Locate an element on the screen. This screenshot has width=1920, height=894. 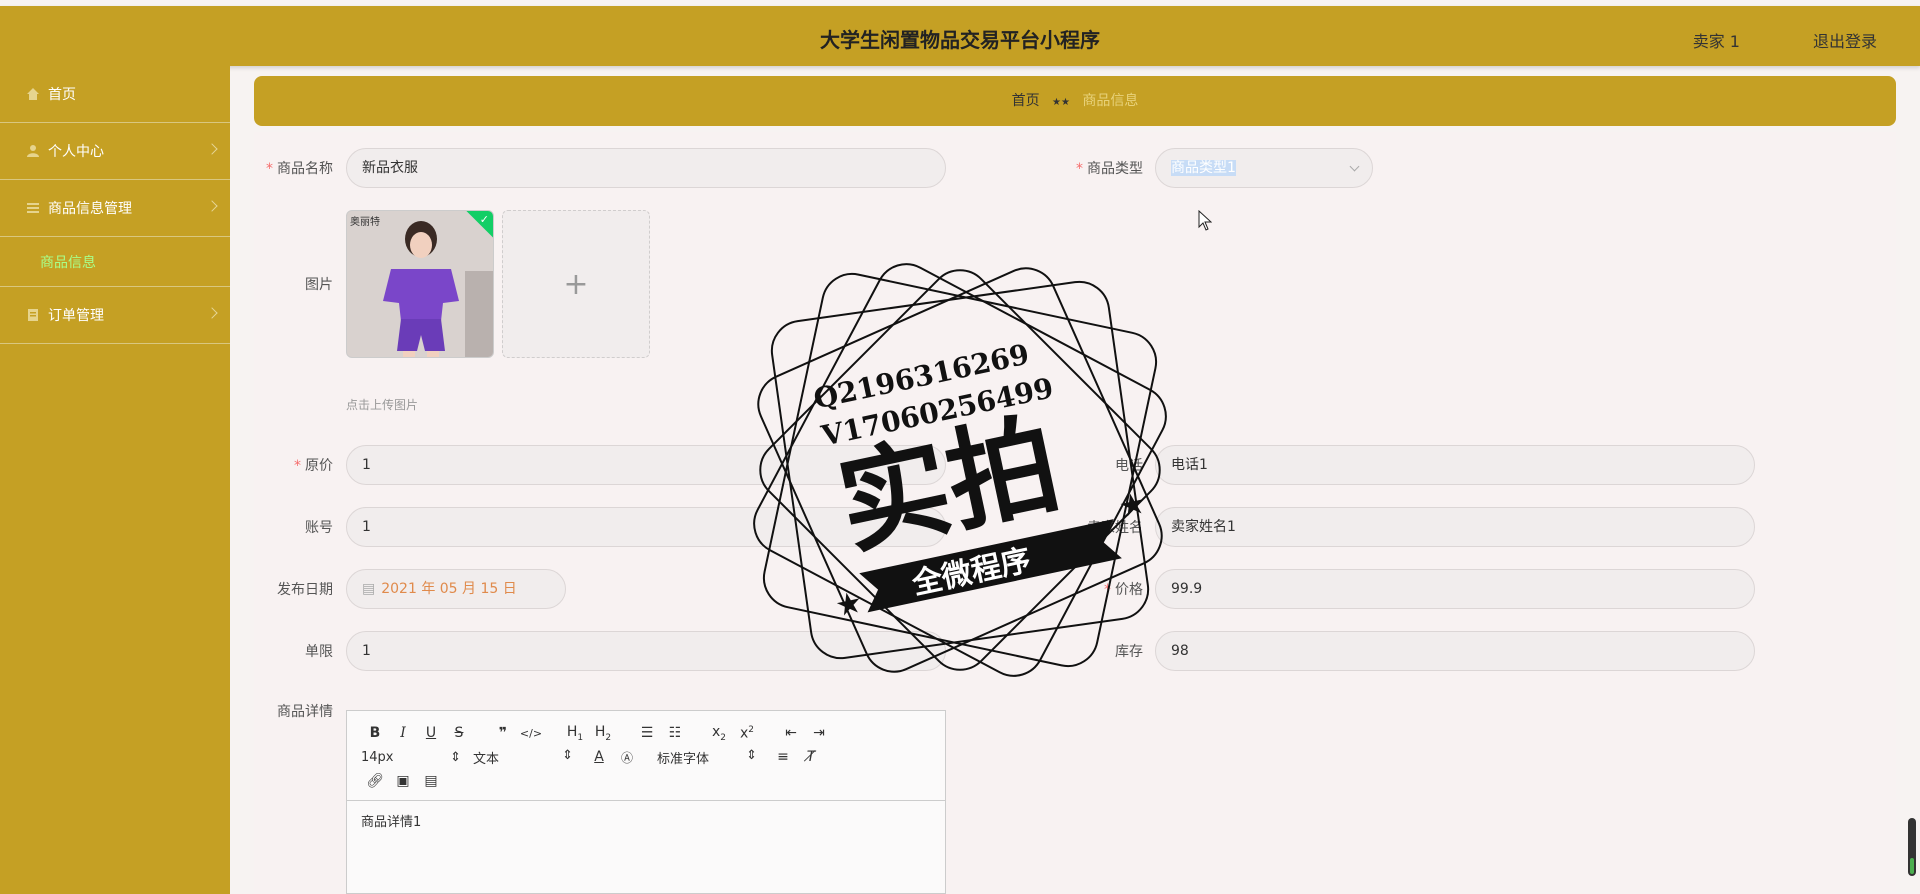
mouse-cursor-icon is located at coordinates (1205, 220).